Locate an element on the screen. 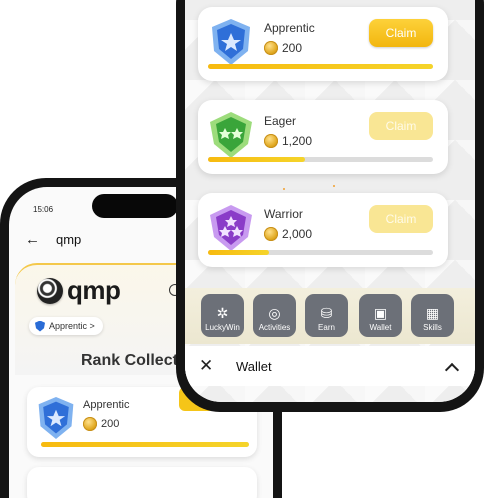 The width and height of the screenshot is (488, 498). target-icon: ◎ is located at coordinates (274, 313).